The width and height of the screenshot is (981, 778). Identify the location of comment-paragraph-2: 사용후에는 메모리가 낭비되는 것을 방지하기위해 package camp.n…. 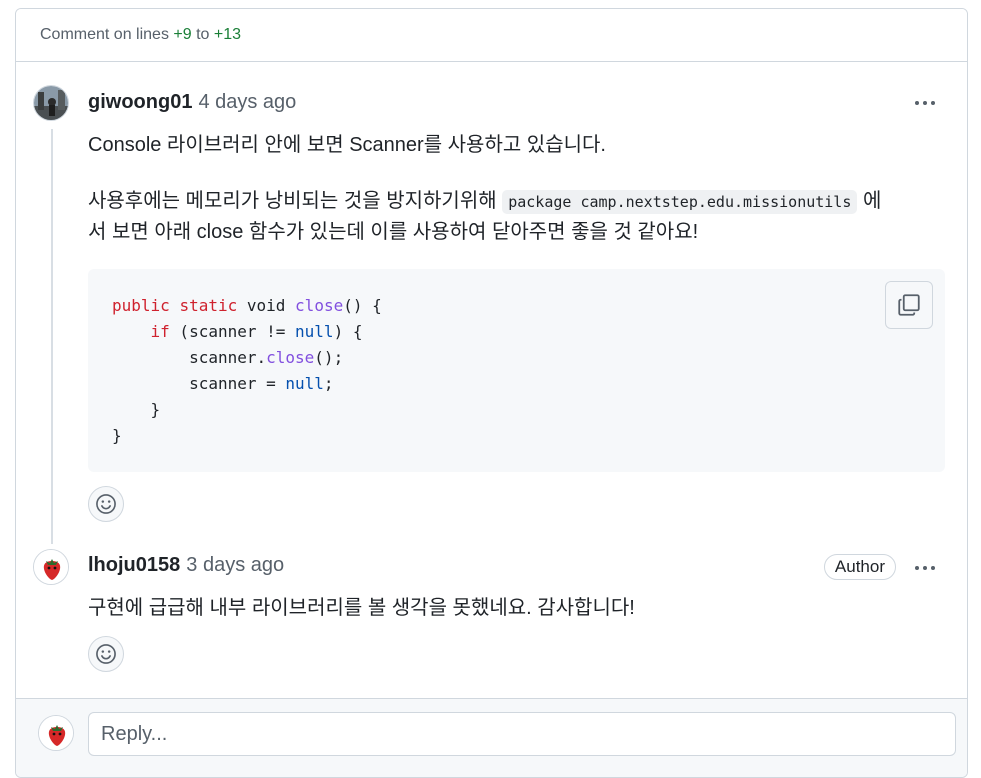
(518, 216).